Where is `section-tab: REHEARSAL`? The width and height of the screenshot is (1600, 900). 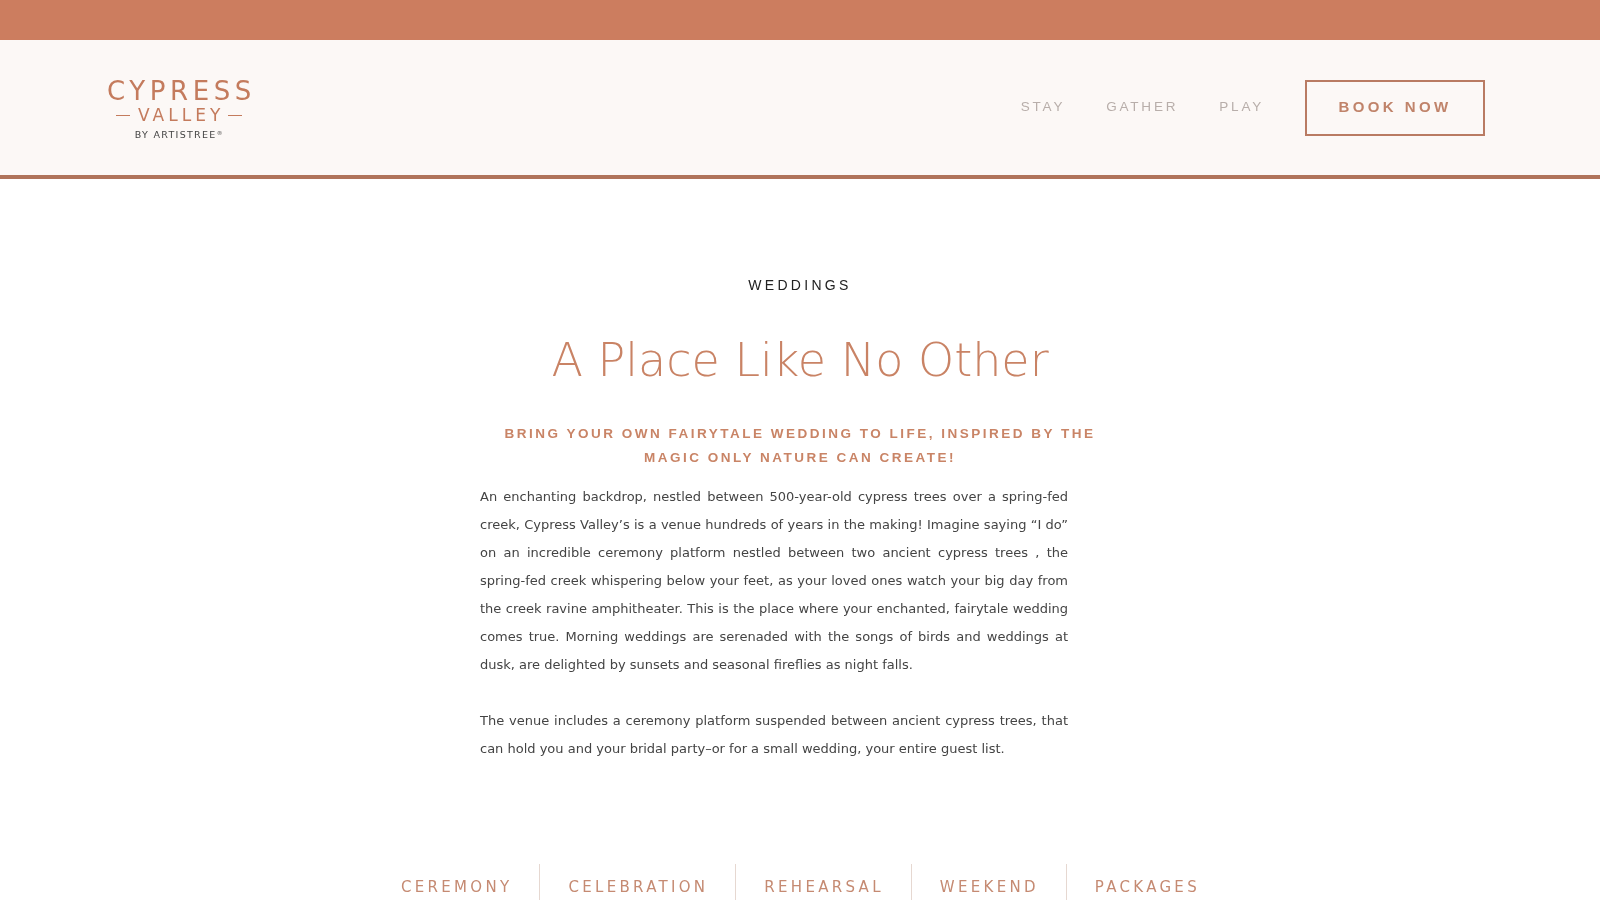
section-tab: REHEARSAL is located at coordinates (823, 880).